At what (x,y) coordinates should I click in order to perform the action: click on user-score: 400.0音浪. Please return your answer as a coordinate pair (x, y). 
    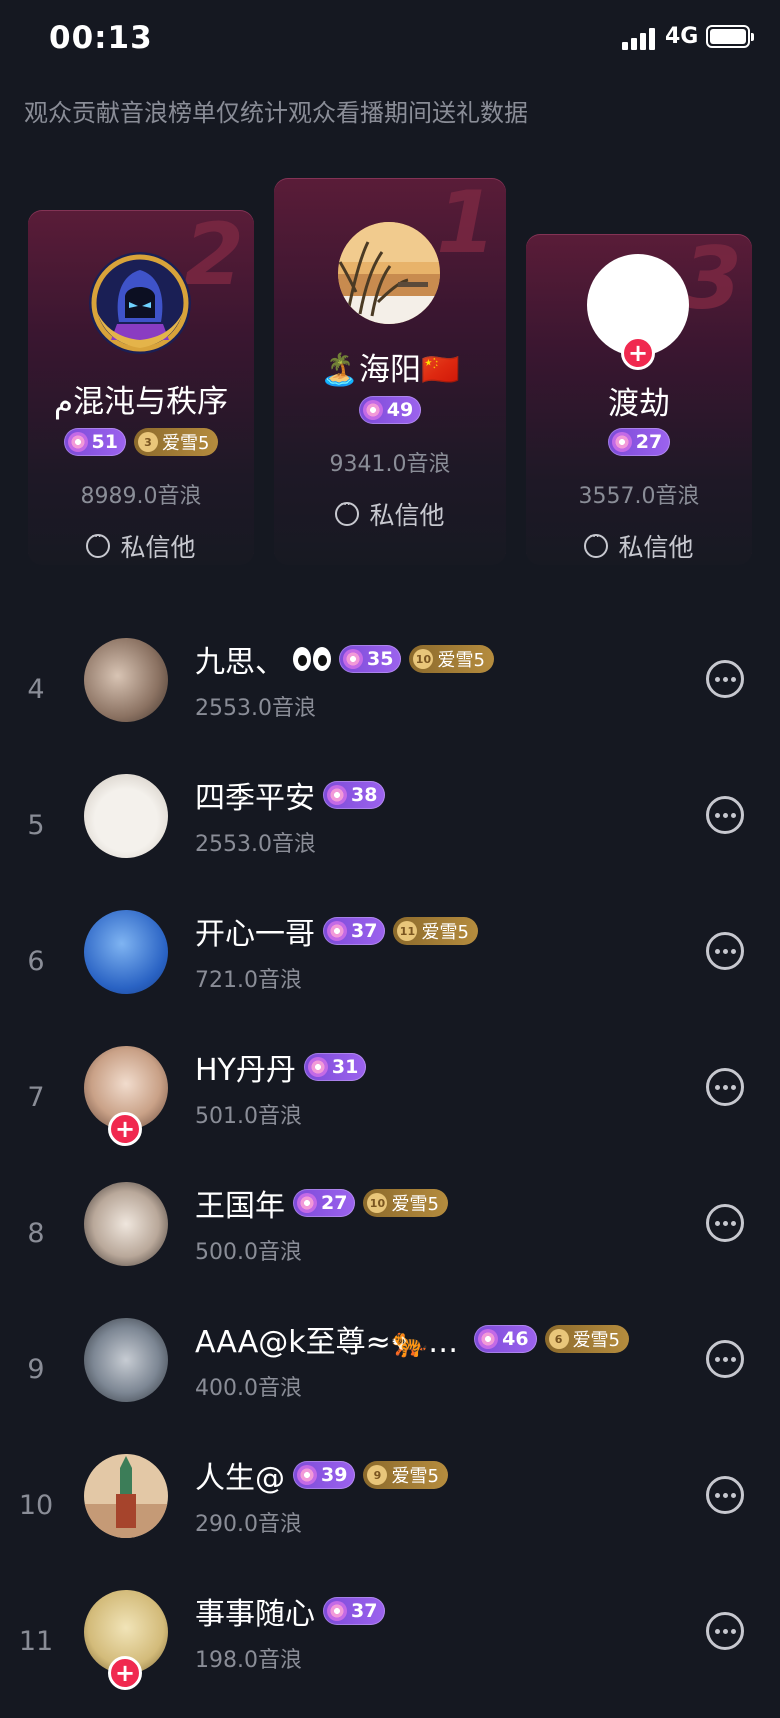
    Looking at the image, I should click on (248, 1388).